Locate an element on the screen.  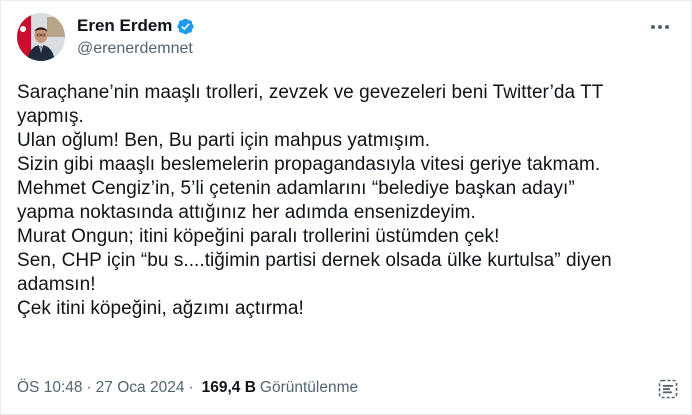
author-display-name: Eren Erdem is located at coordinates (124, 26).